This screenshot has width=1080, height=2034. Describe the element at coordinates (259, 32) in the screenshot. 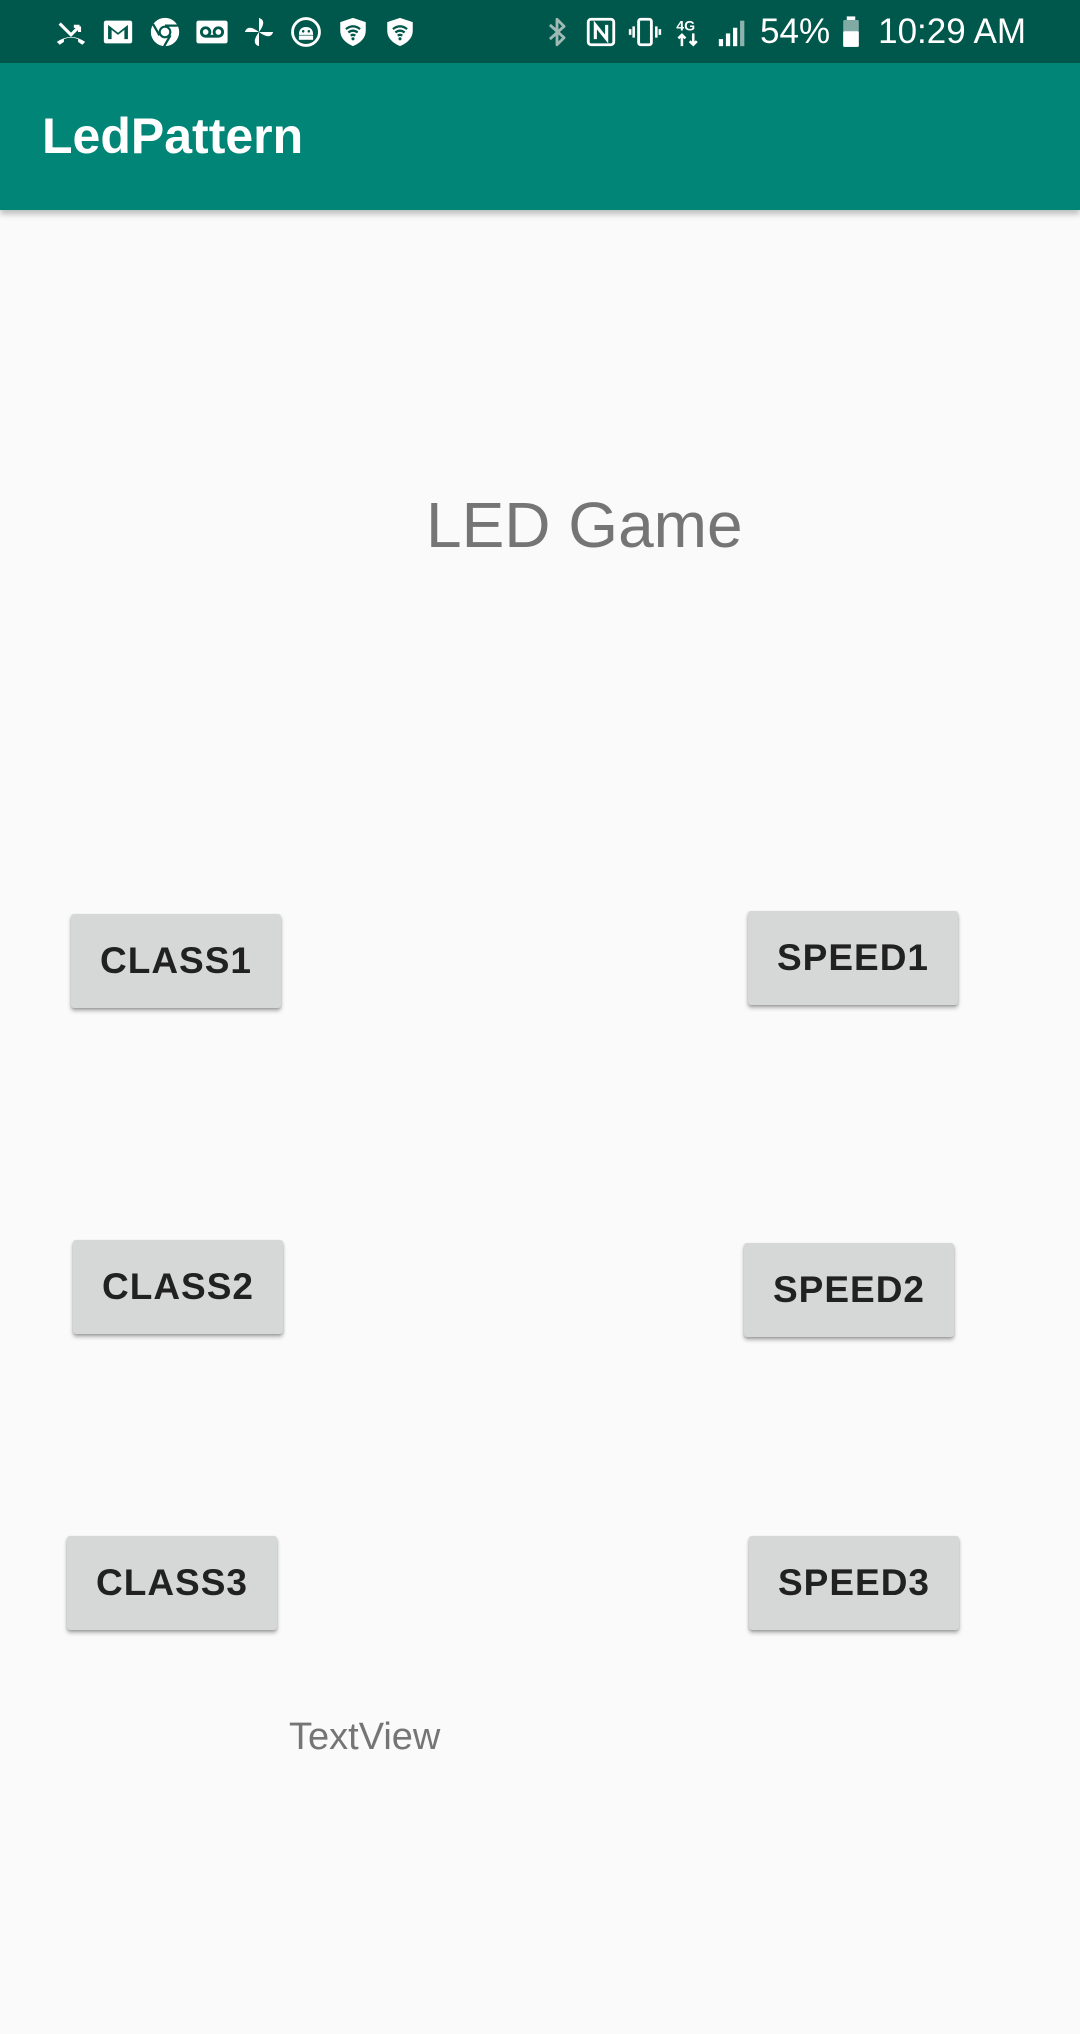

I see `pinwheel-icon` at that location.